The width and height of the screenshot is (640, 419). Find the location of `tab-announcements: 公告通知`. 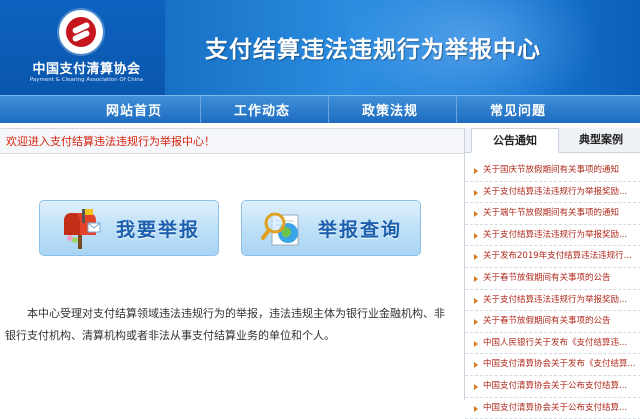

tab-announcements: 公告通知 is located at coordinates (515, 140).